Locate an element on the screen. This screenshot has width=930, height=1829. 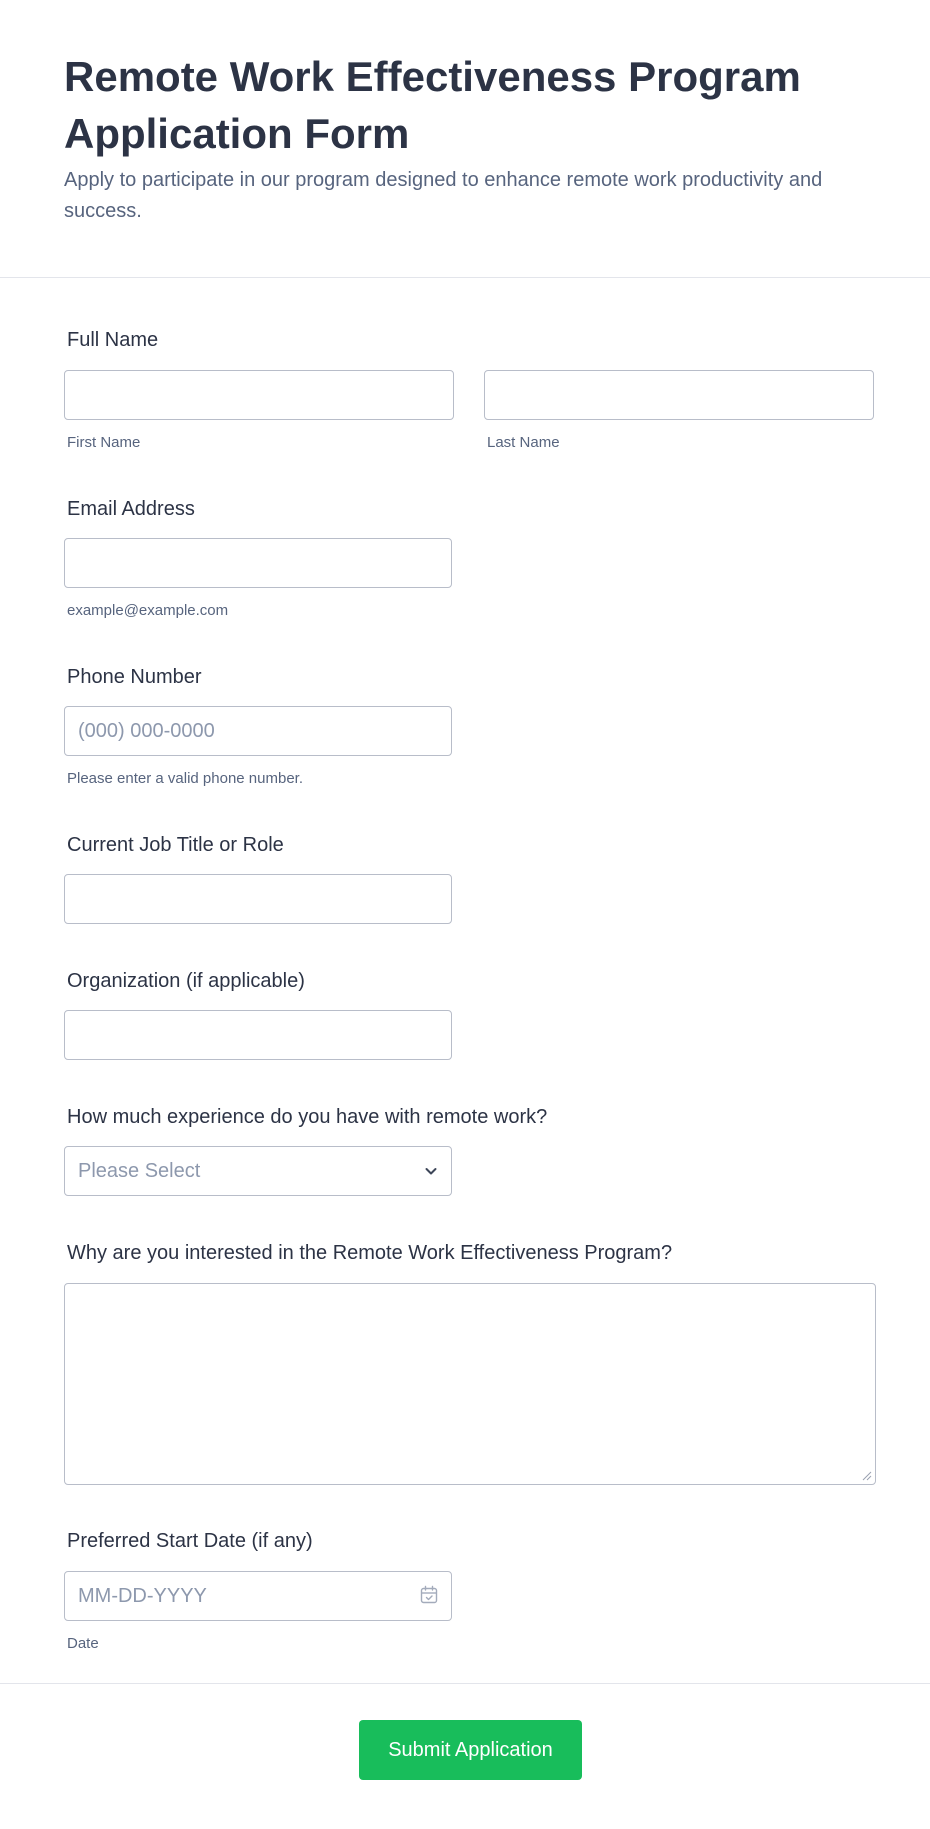
last-name-sublabel: Last Name is located at coordinates (523, 442).